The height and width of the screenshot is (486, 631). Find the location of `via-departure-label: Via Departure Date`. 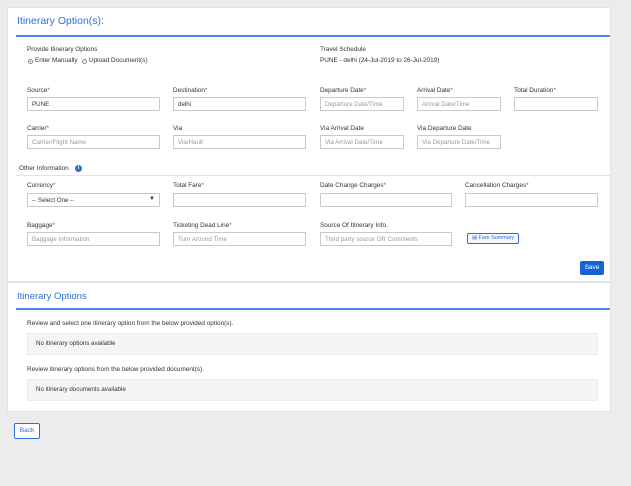

via-departure-label: Via Departure Date is located at coordinates (444, 128).